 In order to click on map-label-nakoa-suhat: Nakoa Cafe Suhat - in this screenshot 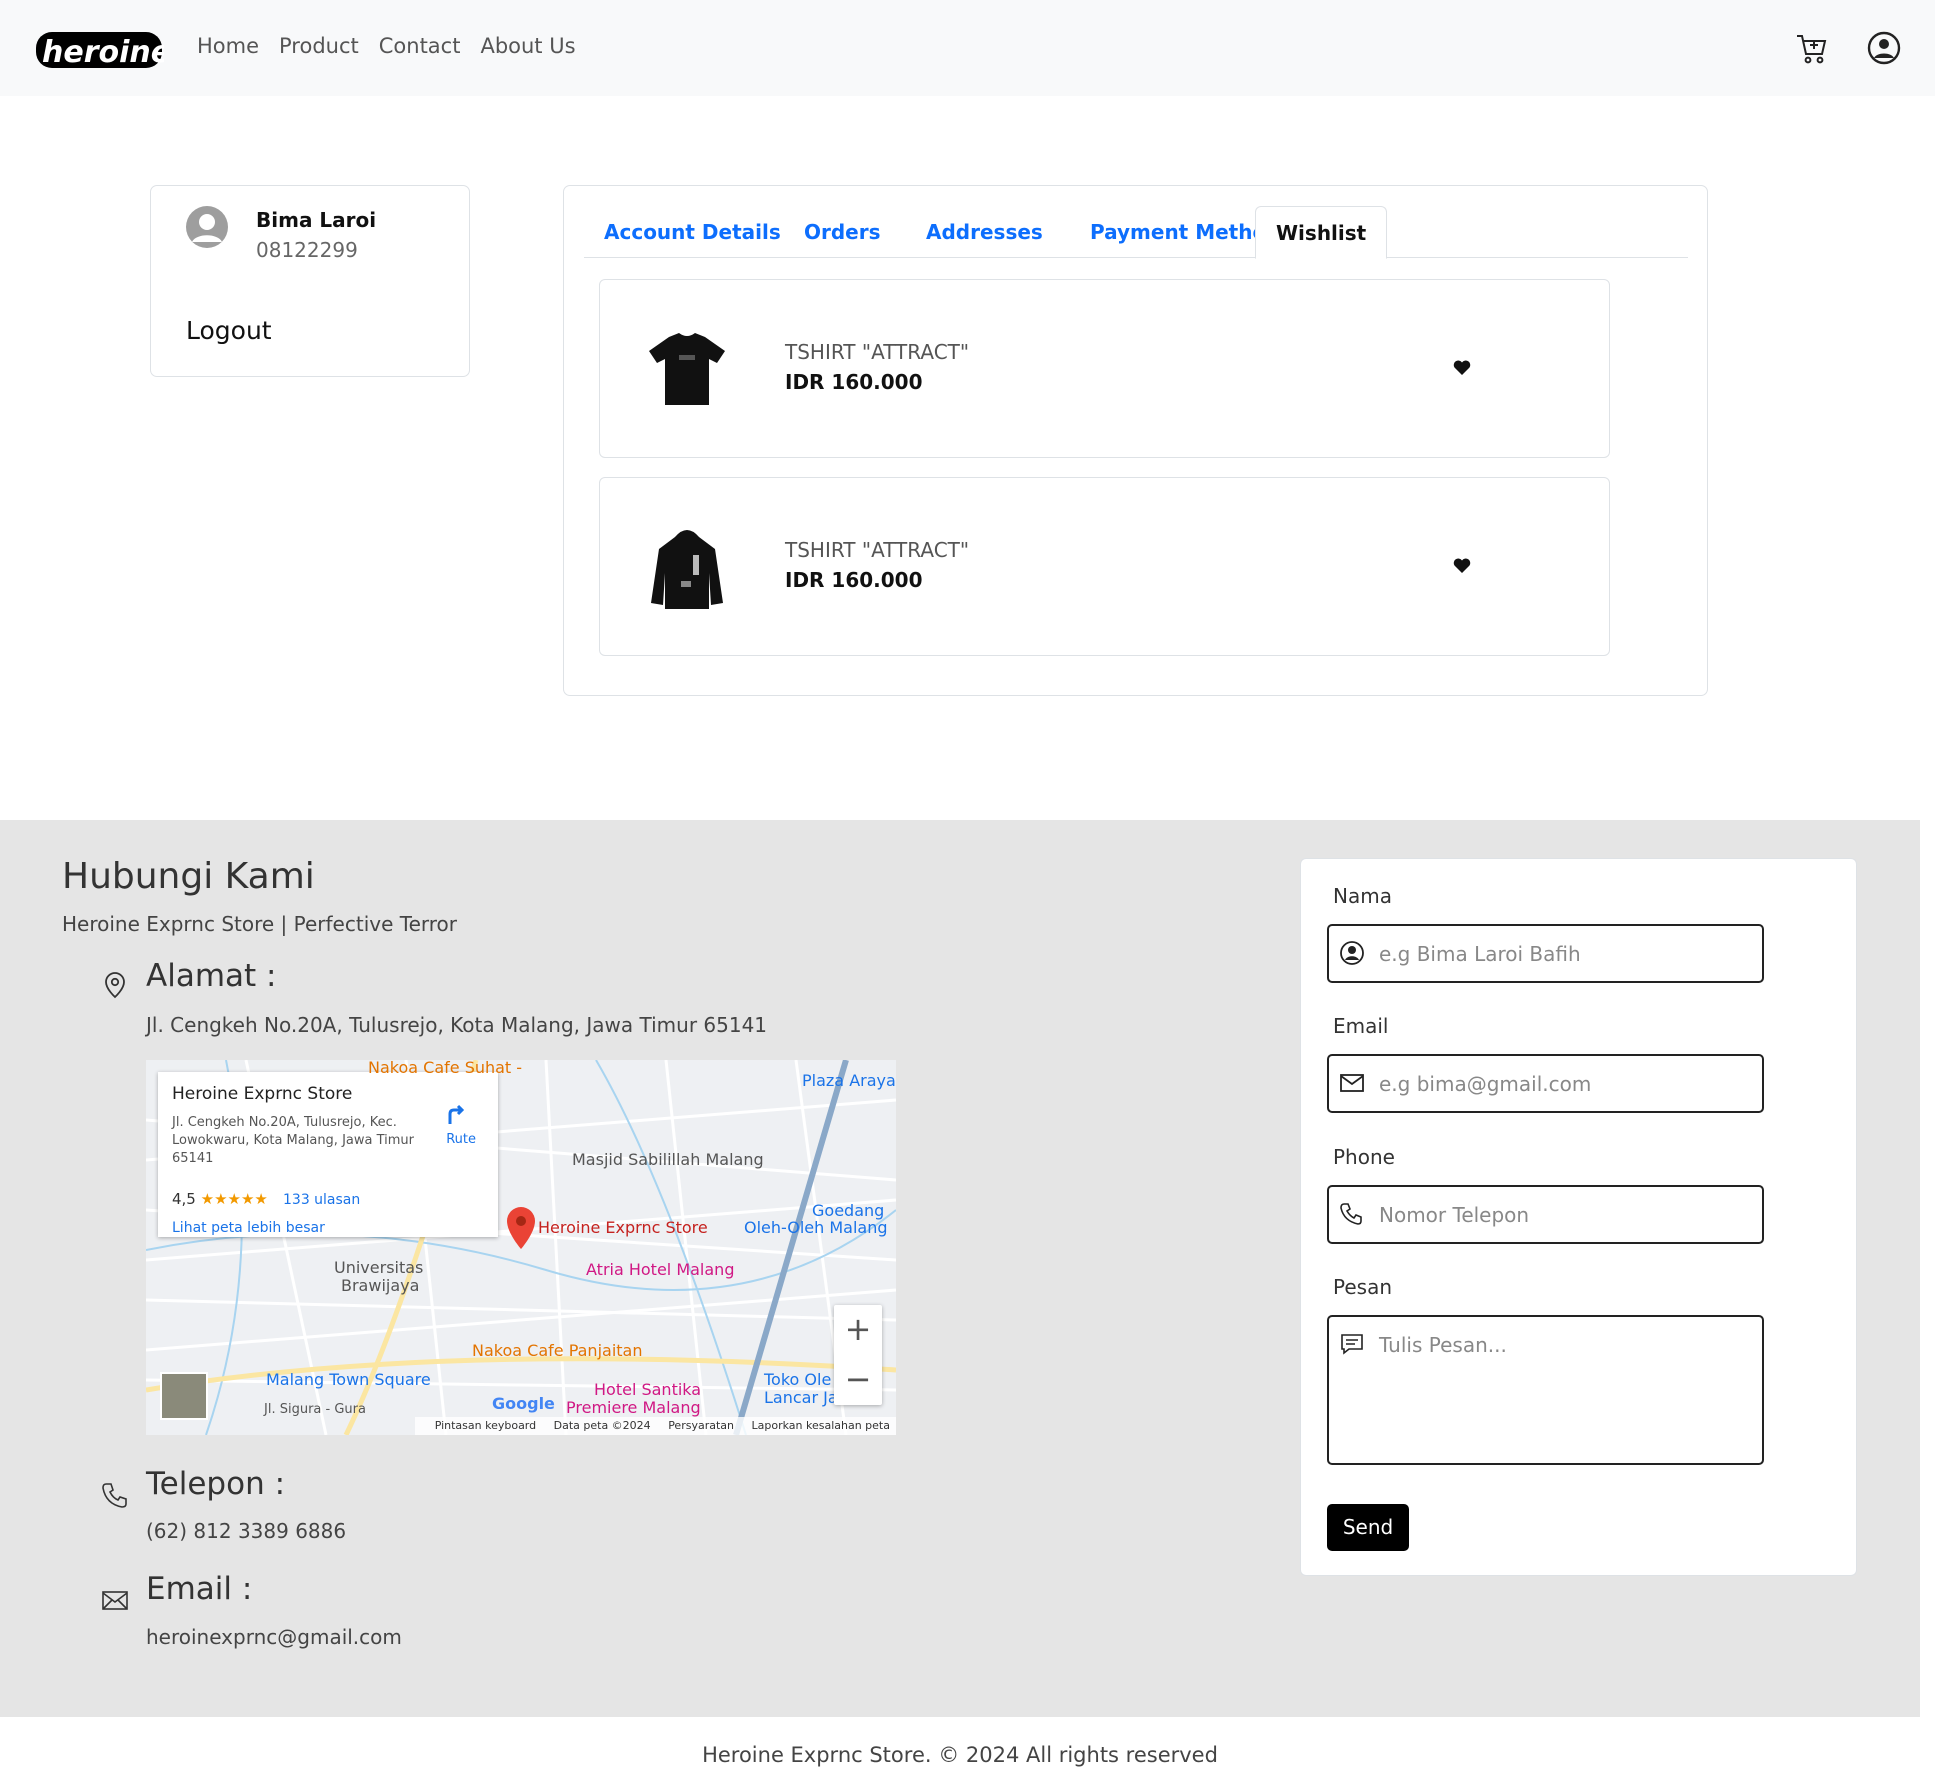, I will do `click(445, 1068)`.